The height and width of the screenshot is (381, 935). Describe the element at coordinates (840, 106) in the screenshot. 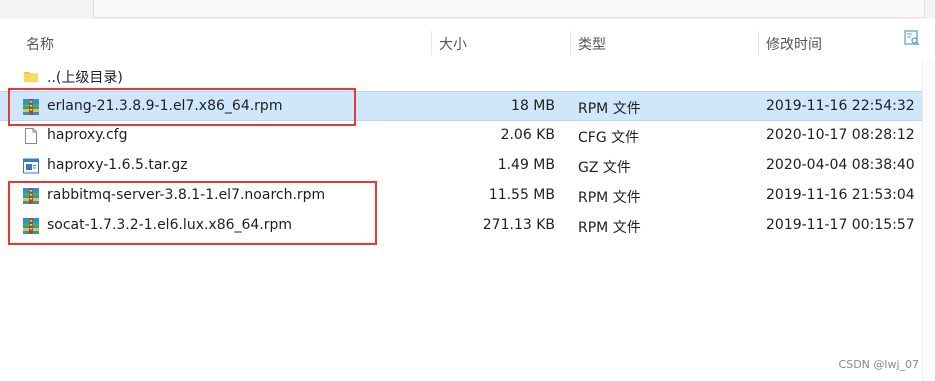

I see `file-modified: 2019-11-16 22:54:32` at that location.